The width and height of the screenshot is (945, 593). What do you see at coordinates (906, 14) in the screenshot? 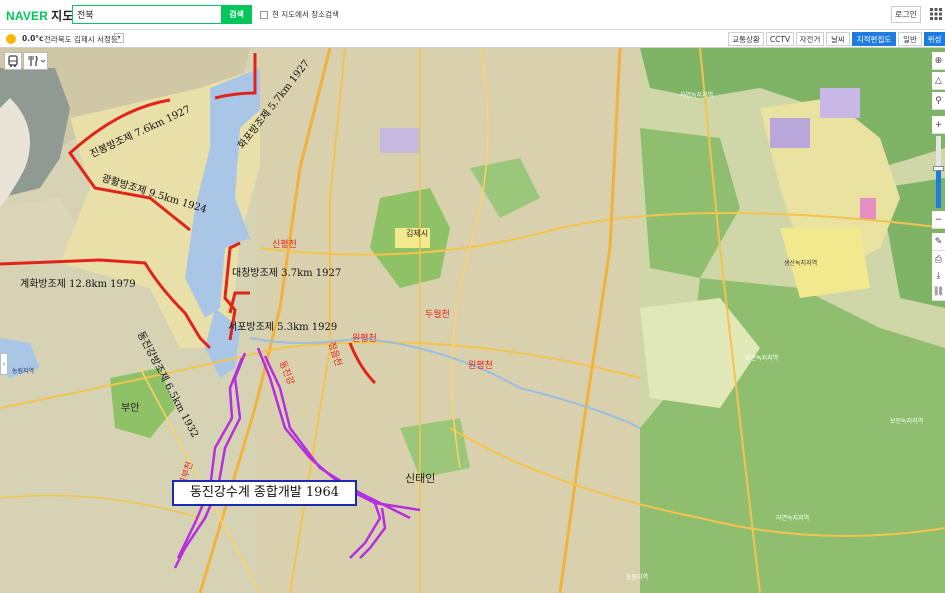
I see `login-button: 로그인` at bounding box center [906, 14].